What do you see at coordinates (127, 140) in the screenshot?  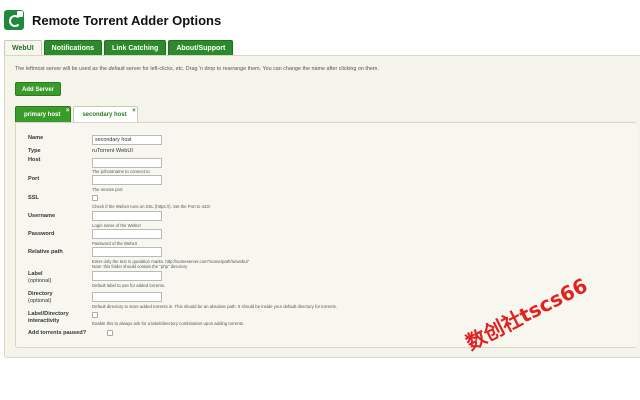 I see `name-input` at bounding box center [127, 140].